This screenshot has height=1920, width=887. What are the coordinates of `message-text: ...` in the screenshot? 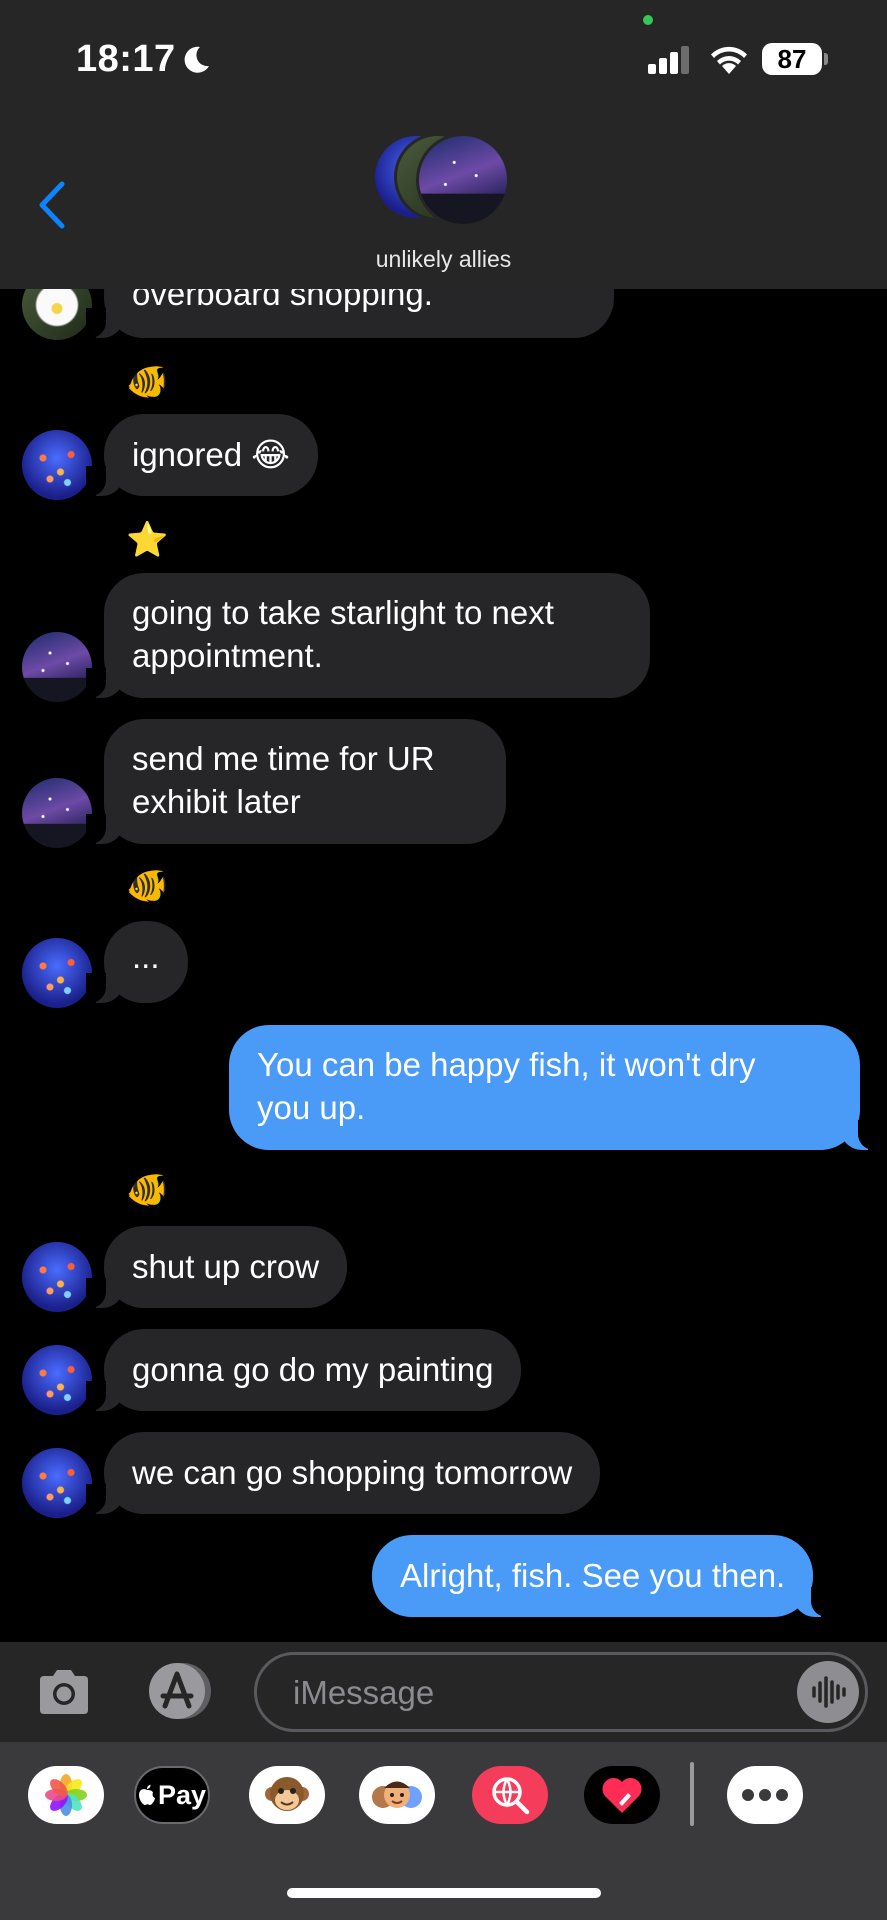 It's located at (146, 956).